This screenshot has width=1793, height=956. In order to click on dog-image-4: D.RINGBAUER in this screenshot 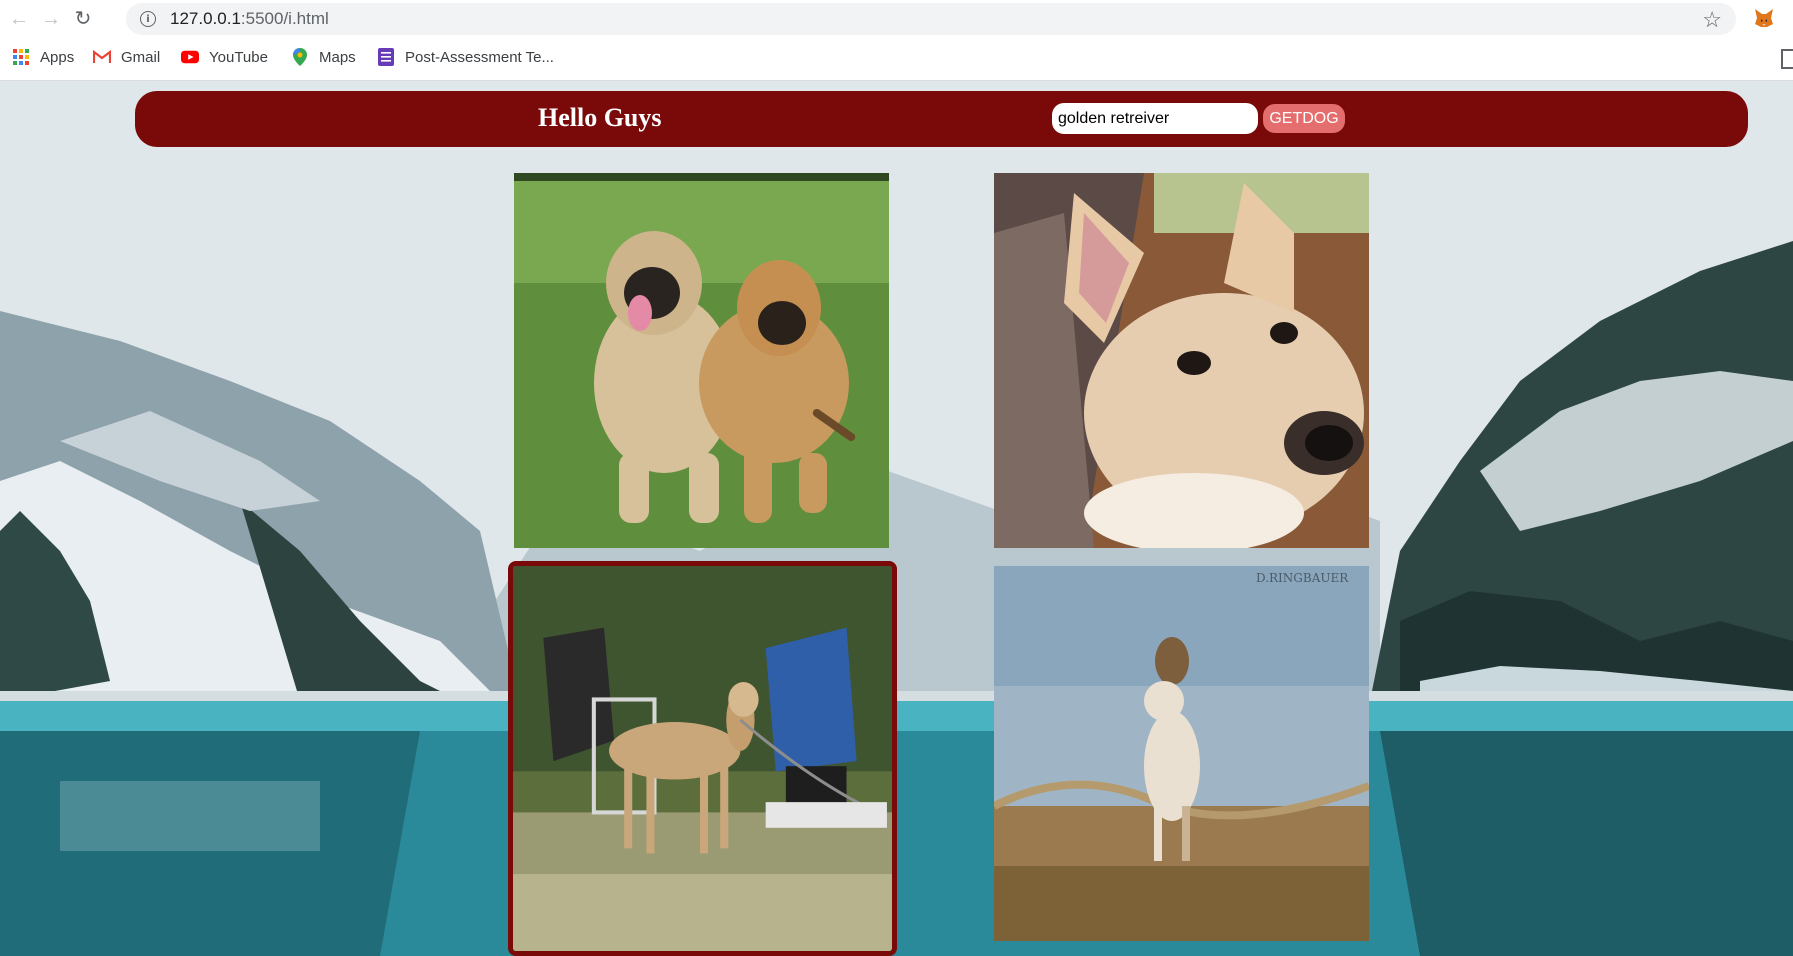, I will do `click(1181, 753)`.